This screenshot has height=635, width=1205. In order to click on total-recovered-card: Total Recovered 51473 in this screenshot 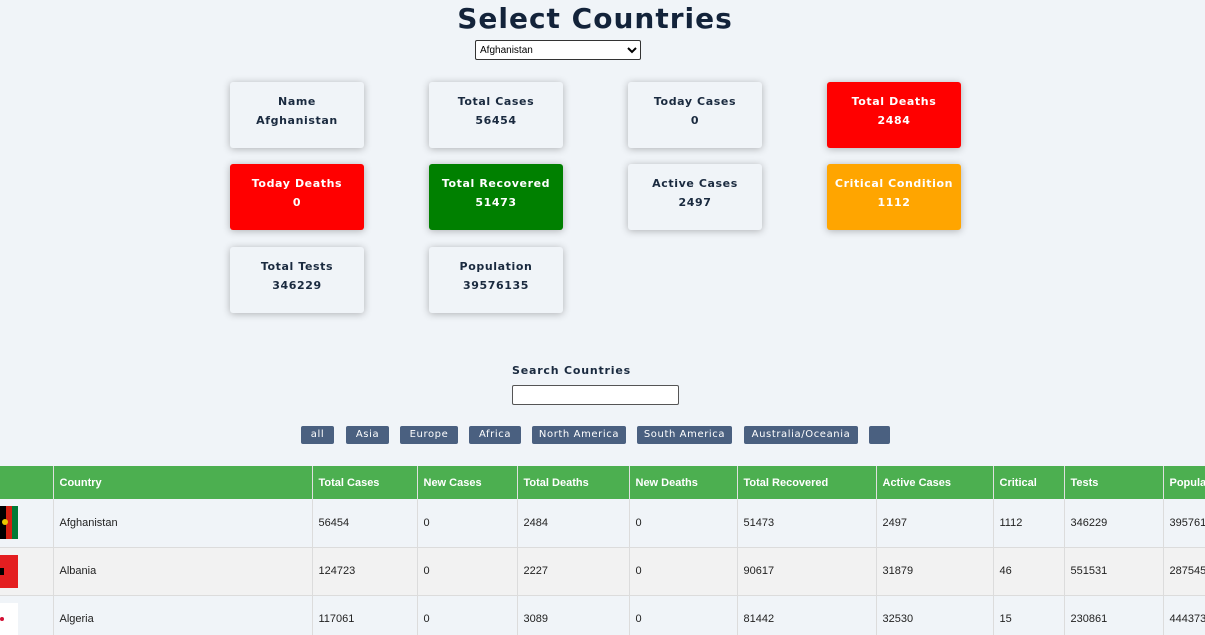, I will do `click(496, 197)`.